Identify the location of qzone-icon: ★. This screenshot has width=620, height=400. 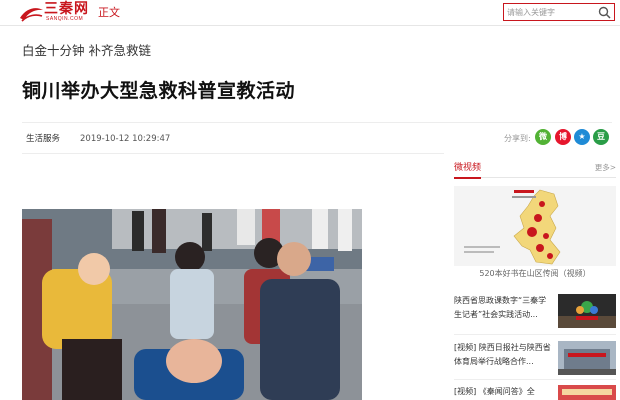
(582, 137).